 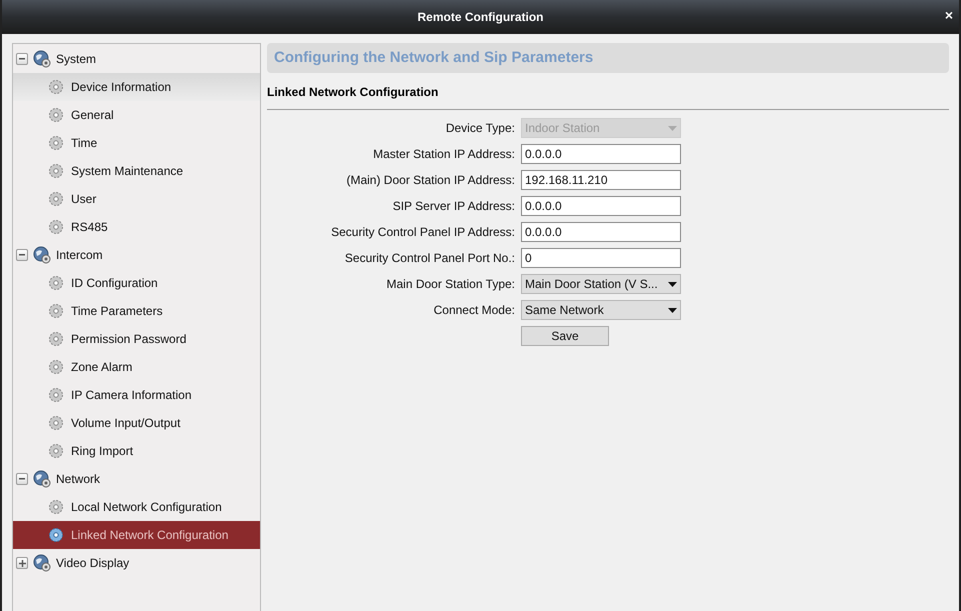 What do you see at coordinates (444, 154) in the screenshot?
I see `field-label: Master Station IP Address:` at bounding box center [444, 154].